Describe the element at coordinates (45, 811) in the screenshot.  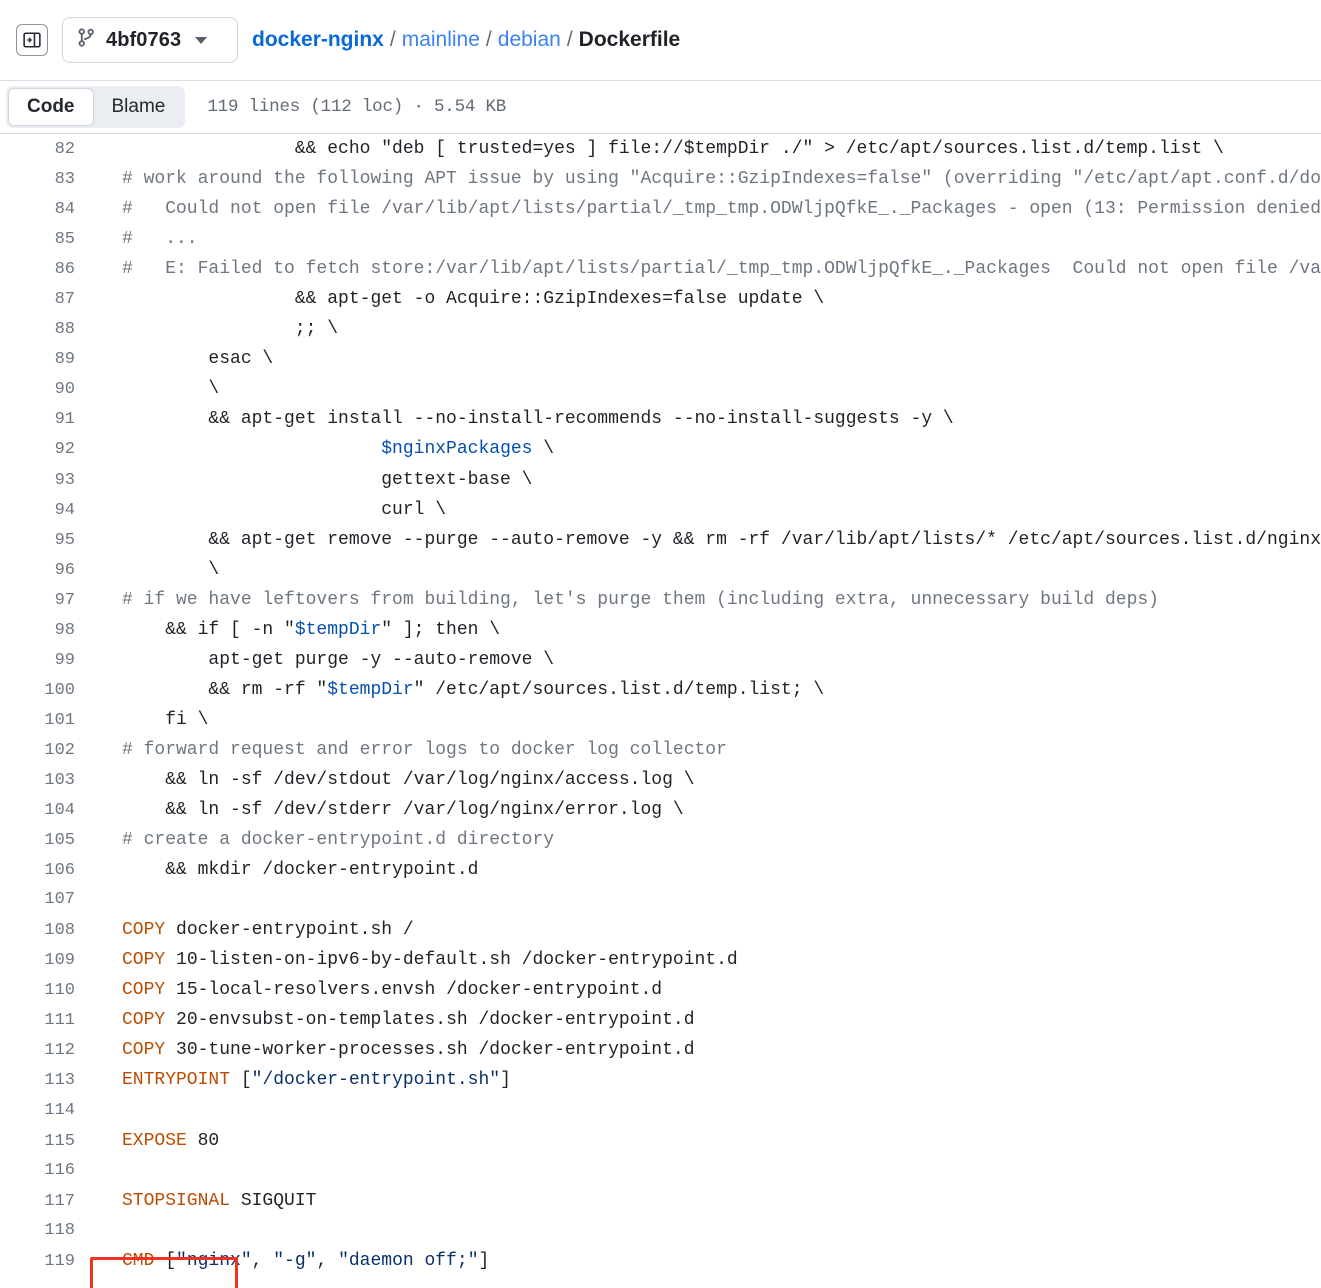
I see `line-number: 104` at that location.